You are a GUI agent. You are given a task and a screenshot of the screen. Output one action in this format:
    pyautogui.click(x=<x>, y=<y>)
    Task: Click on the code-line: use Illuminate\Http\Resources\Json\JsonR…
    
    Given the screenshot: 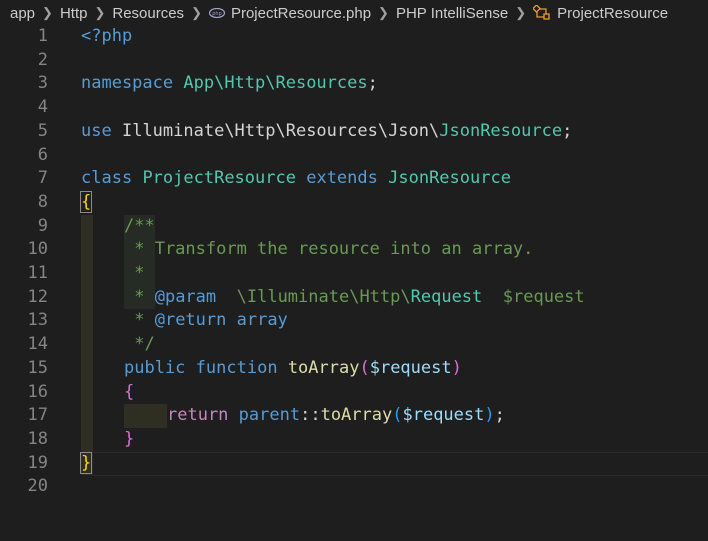 What is the action you would take?
    pyautogui.click(x=327, y=130)
    